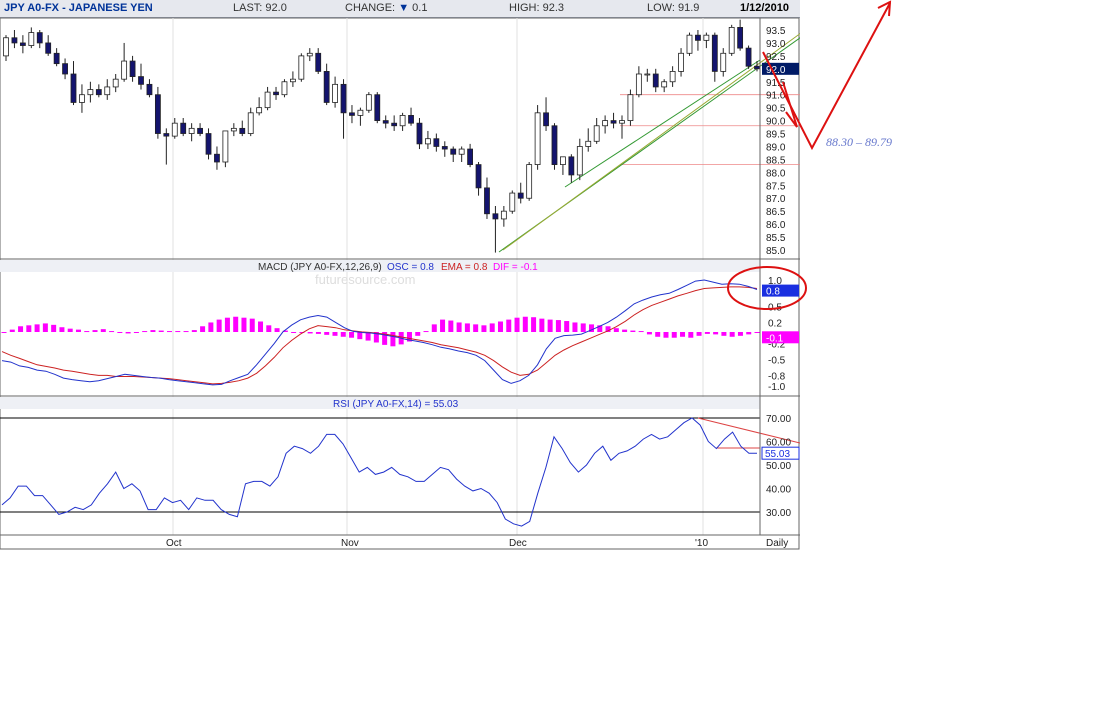 This screenshot has height=707, width=1095. What do you see at coordinates (365, 279) in the screenshot?
I see `watermark: futuresource.com` at bounding box center [365, 279].